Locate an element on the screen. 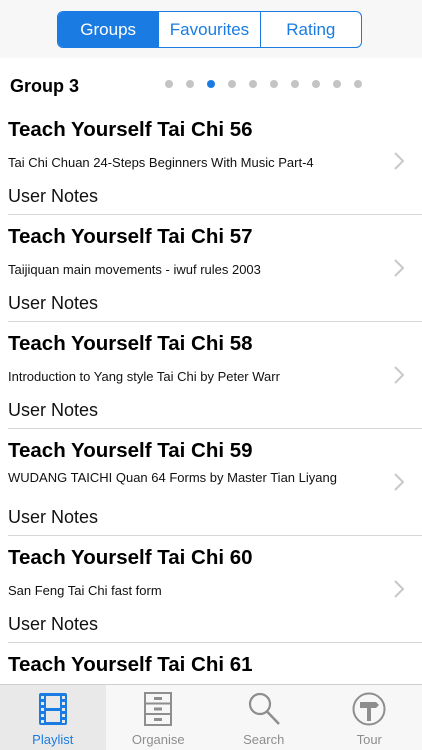 Image resolution: width=422 pixels, height=750 pixels. tab-organise: Organise is located at coordinates (159, 717).